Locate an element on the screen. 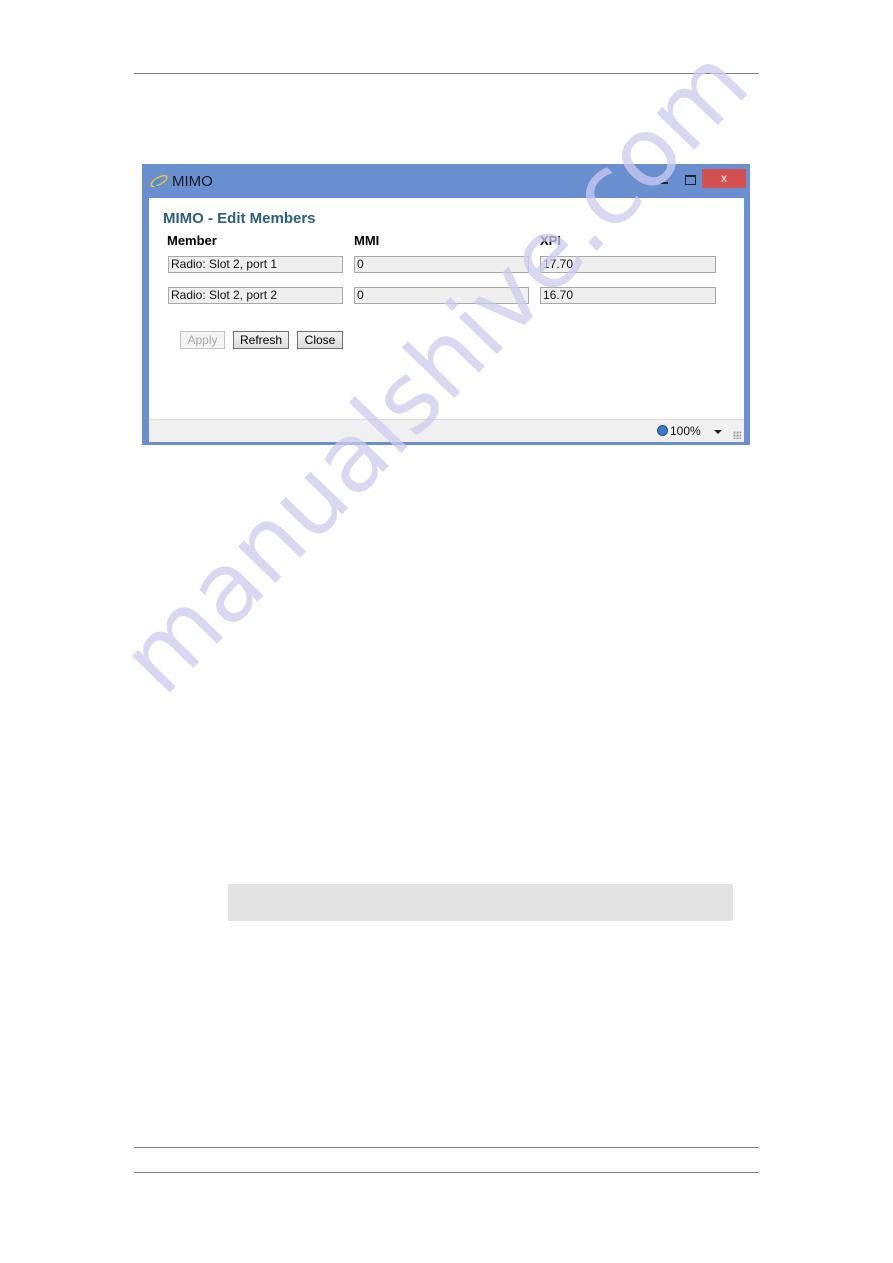 This screenshot has height=1263, width=893. internet-explorer-icon: e is located at coordinates (159, 181).